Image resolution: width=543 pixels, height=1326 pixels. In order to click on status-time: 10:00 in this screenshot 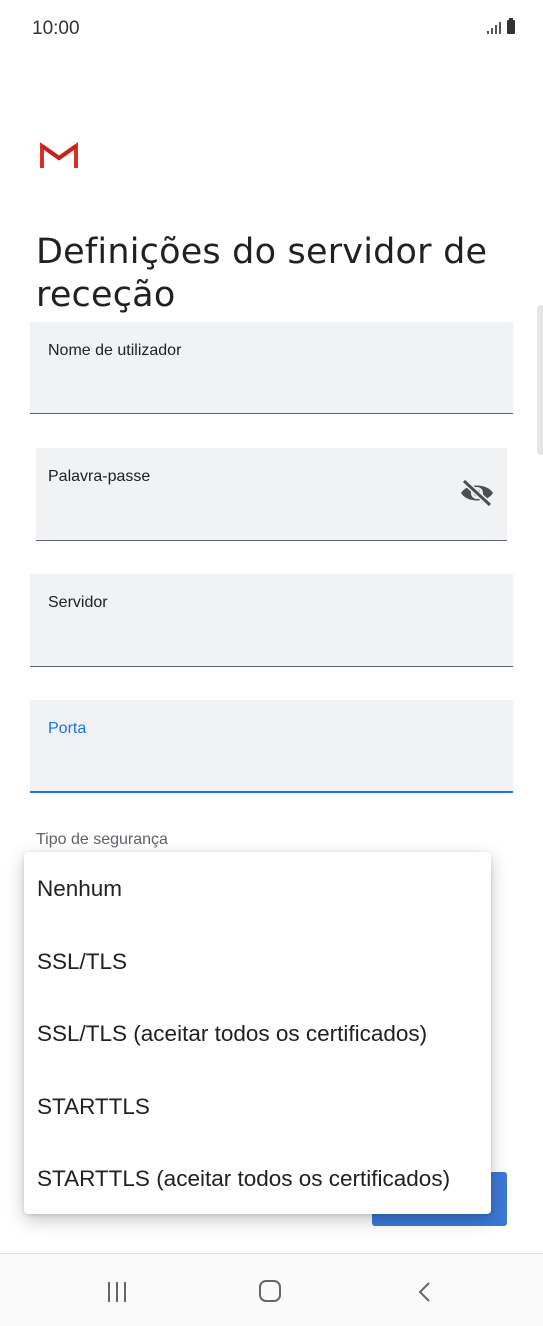, I will do `click(56, 28)`.